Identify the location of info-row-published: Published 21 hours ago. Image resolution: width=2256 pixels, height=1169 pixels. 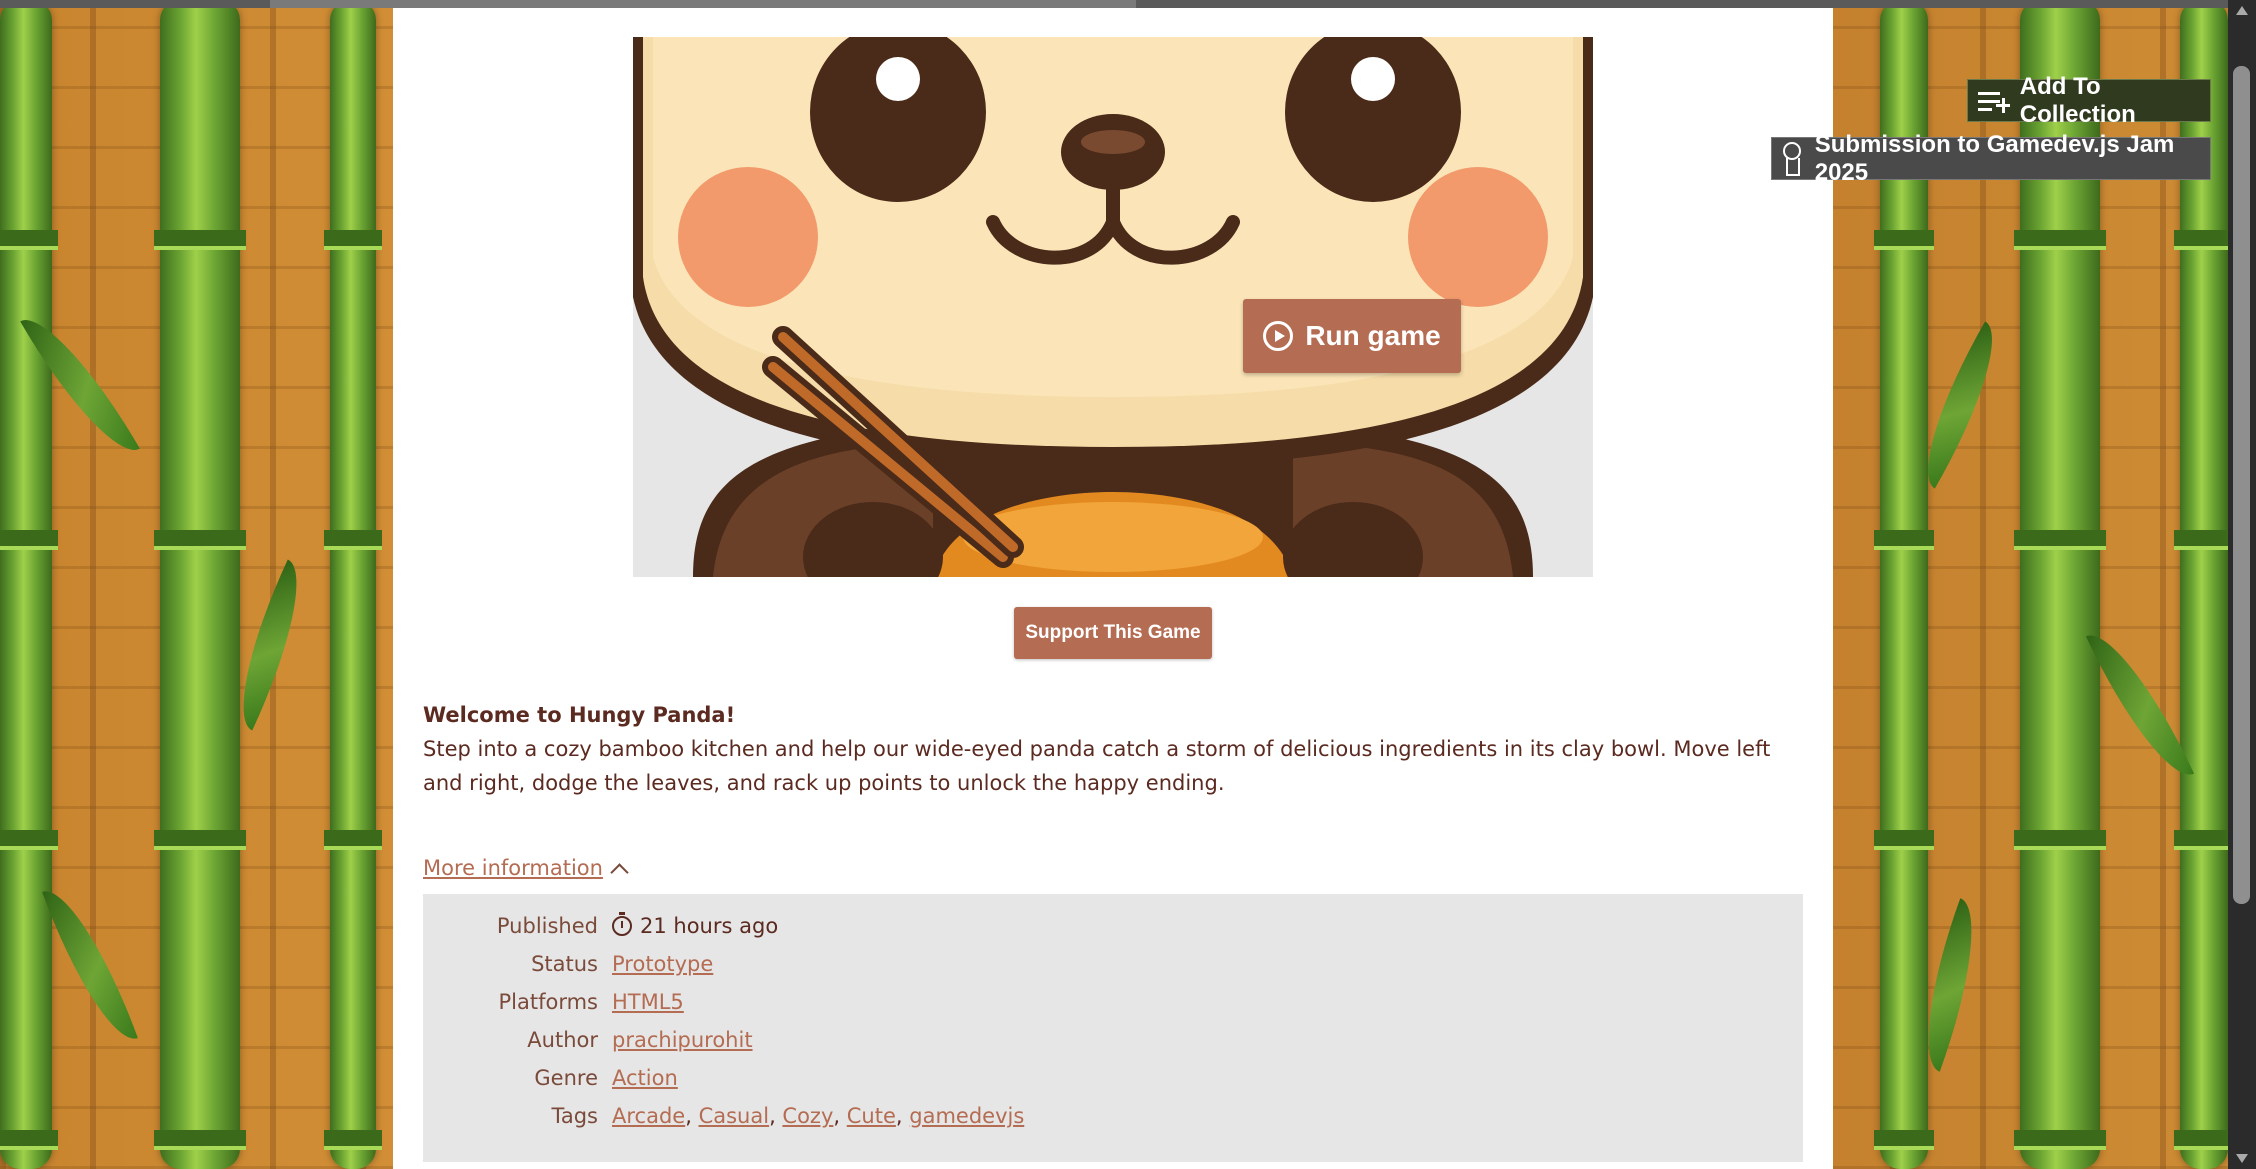
(1113, 932).